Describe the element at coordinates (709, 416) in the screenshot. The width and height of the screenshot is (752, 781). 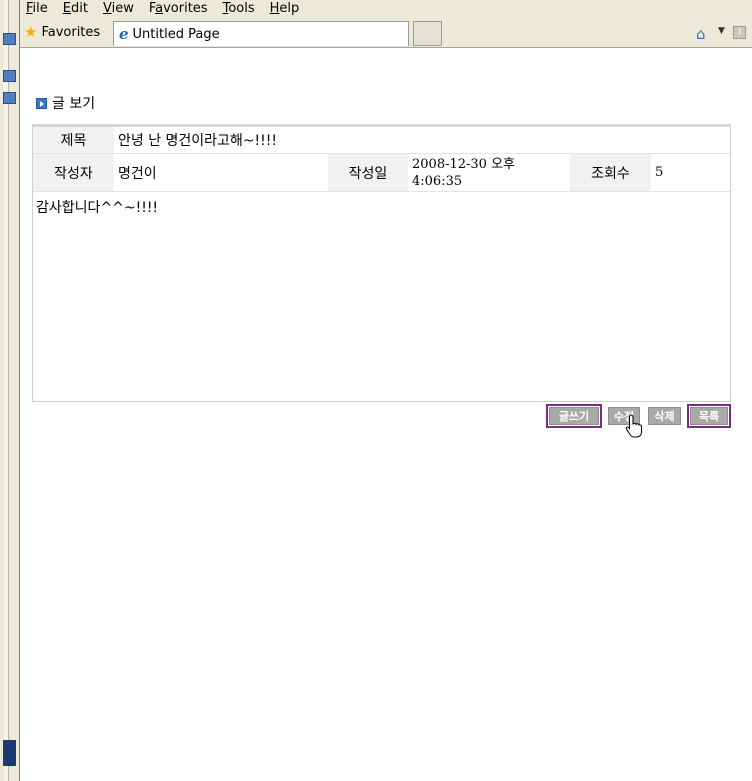
I see `list-button: 목록` at that location.